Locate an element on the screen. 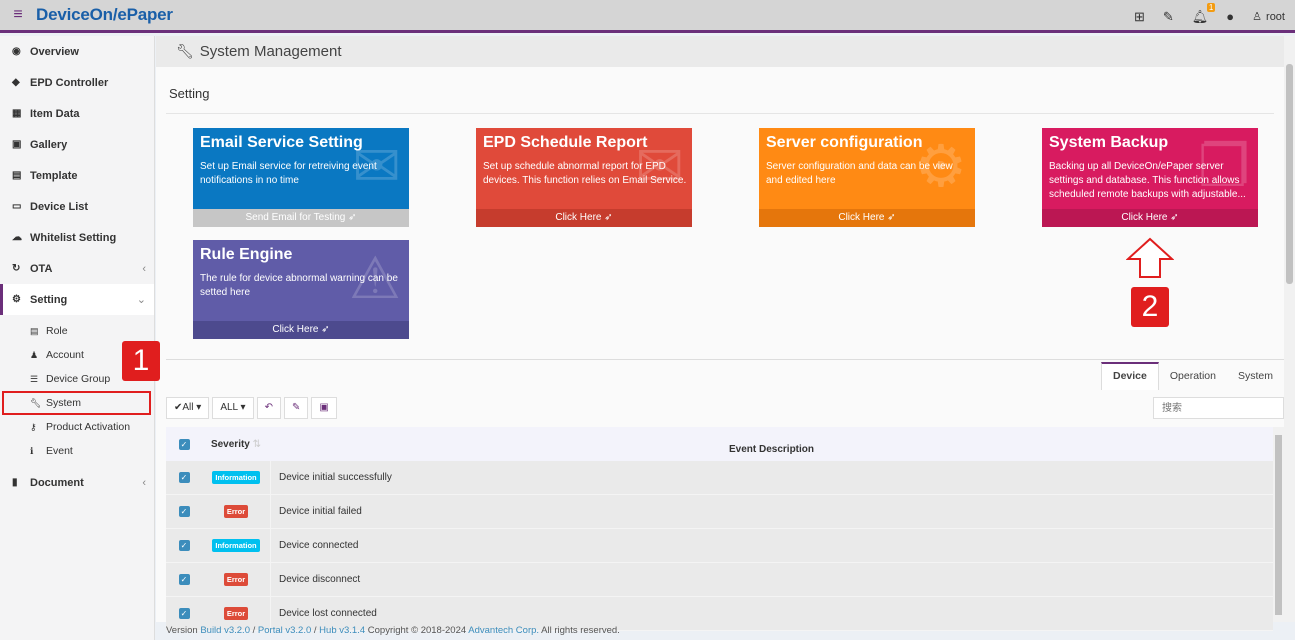 This screenshot has height=640, width=1295. card-footer-label: Send Email for Testing is located at coordinates (295, 217).